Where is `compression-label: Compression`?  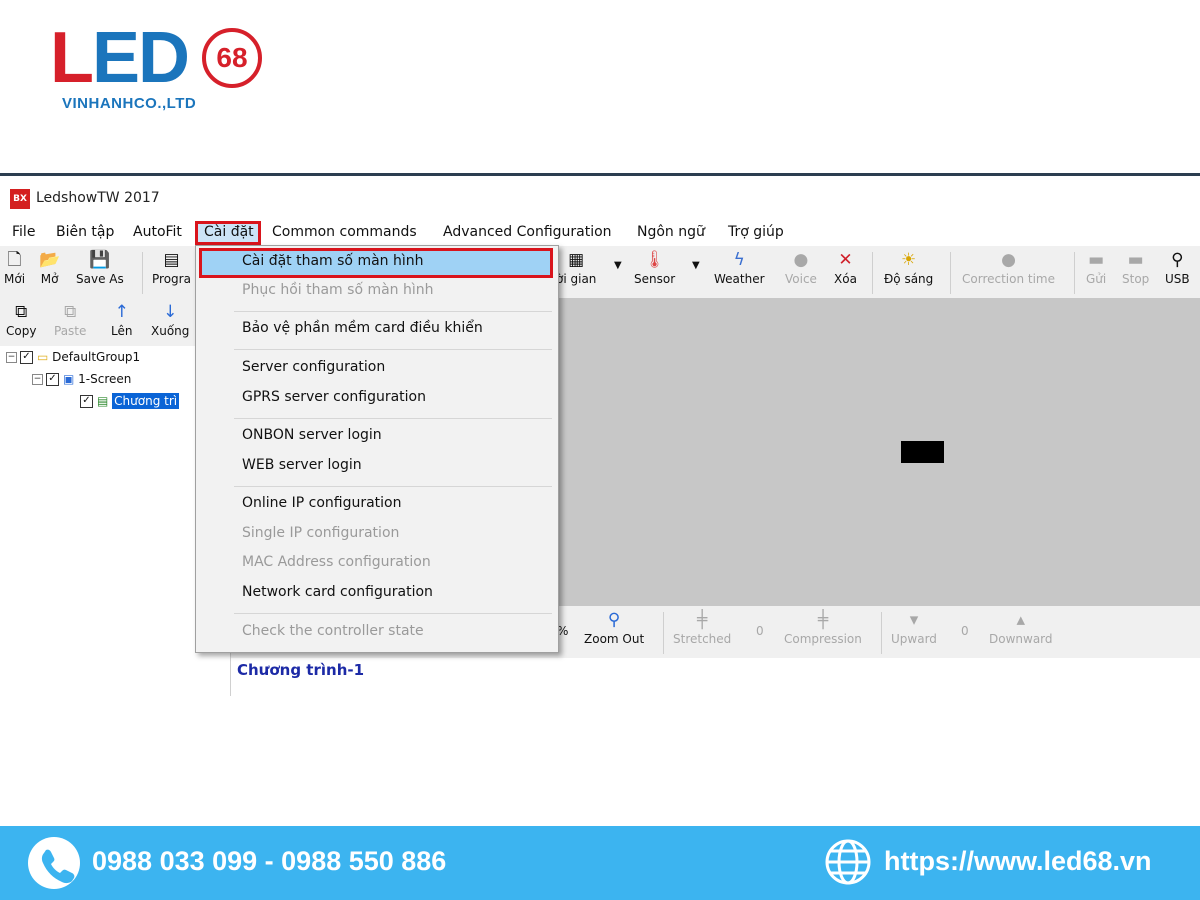
compression-label: Compression is located at coordinates (823, 639).